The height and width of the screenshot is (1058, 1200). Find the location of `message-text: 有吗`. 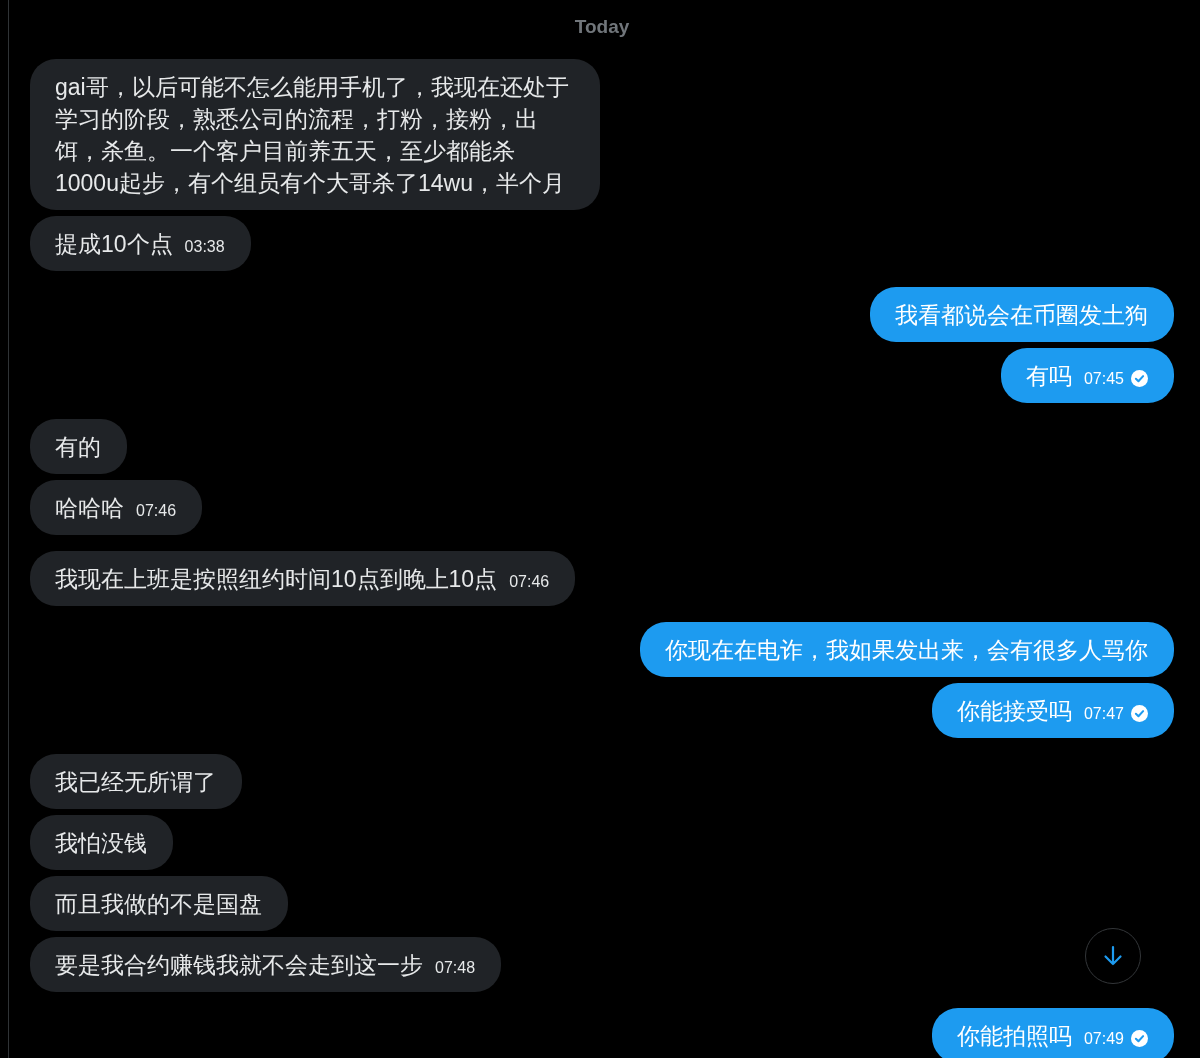

message-text: 有吗 is located at coordinates (1048, 376).